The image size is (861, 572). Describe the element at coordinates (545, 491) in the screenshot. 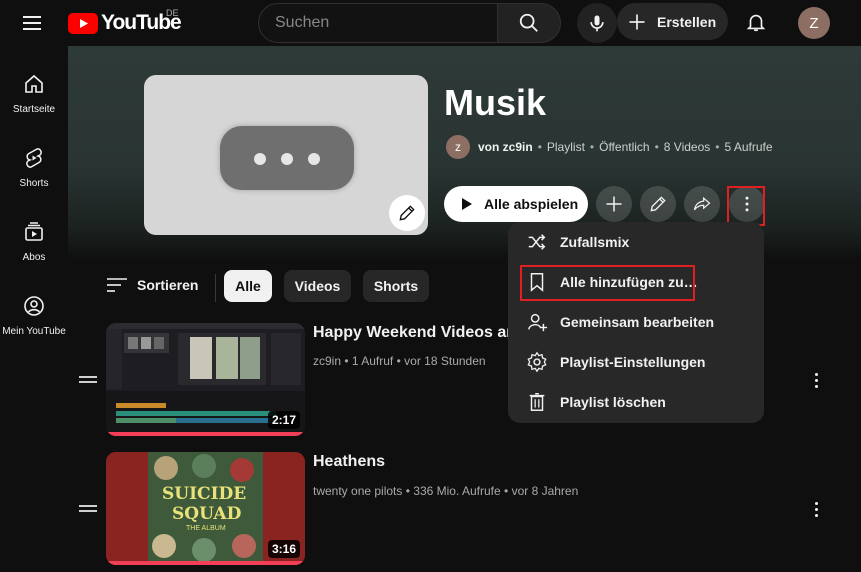

I see `upload-age: vor 8 Jahren` at that location.